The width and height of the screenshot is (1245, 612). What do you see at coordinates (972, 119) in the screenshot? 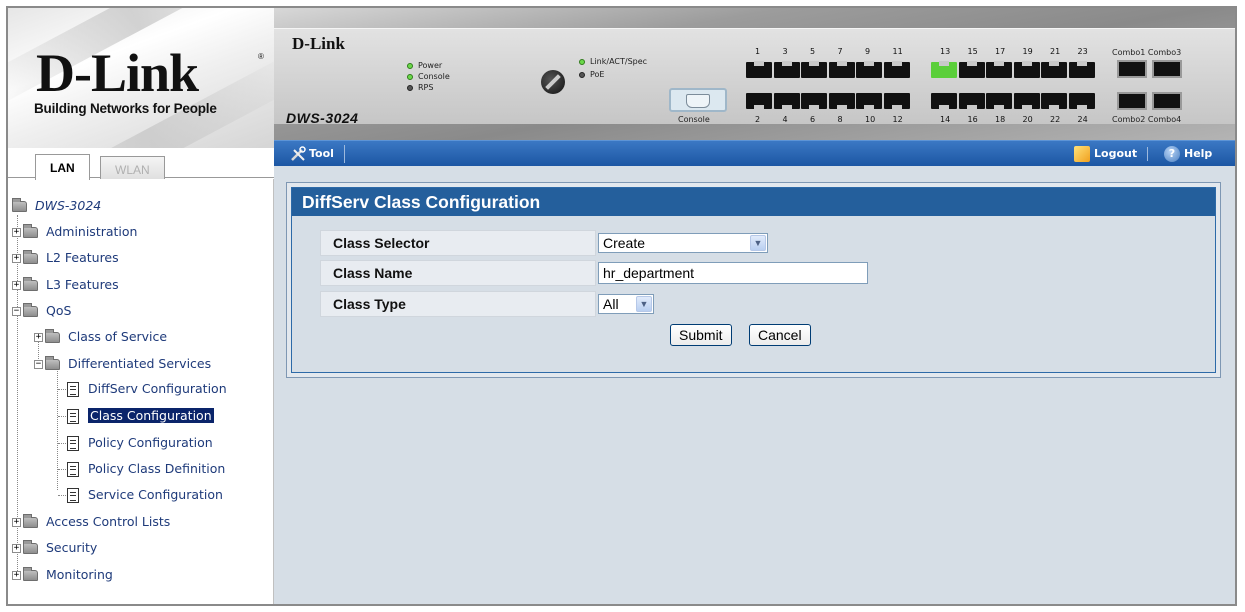
I see `port-number-label: 16` at bounding box center [972, 119].